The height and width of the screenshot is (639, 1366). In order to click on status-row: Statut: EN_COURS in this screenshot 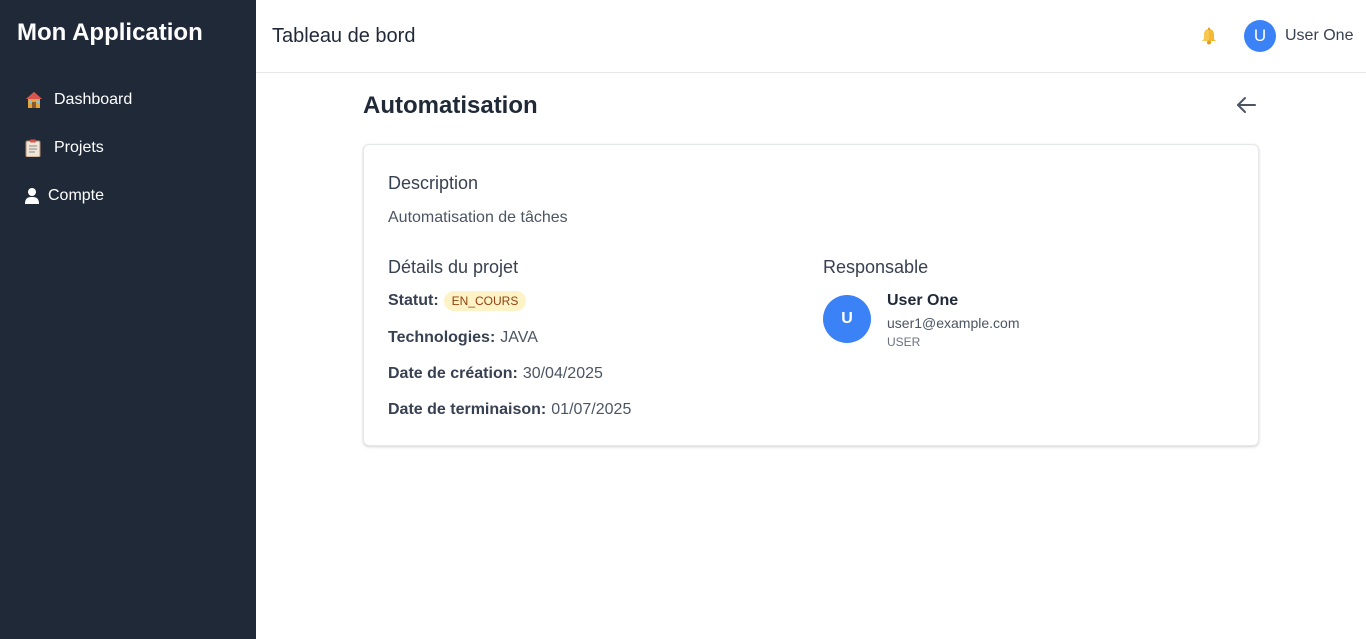, I will do `click(457, 301)`.